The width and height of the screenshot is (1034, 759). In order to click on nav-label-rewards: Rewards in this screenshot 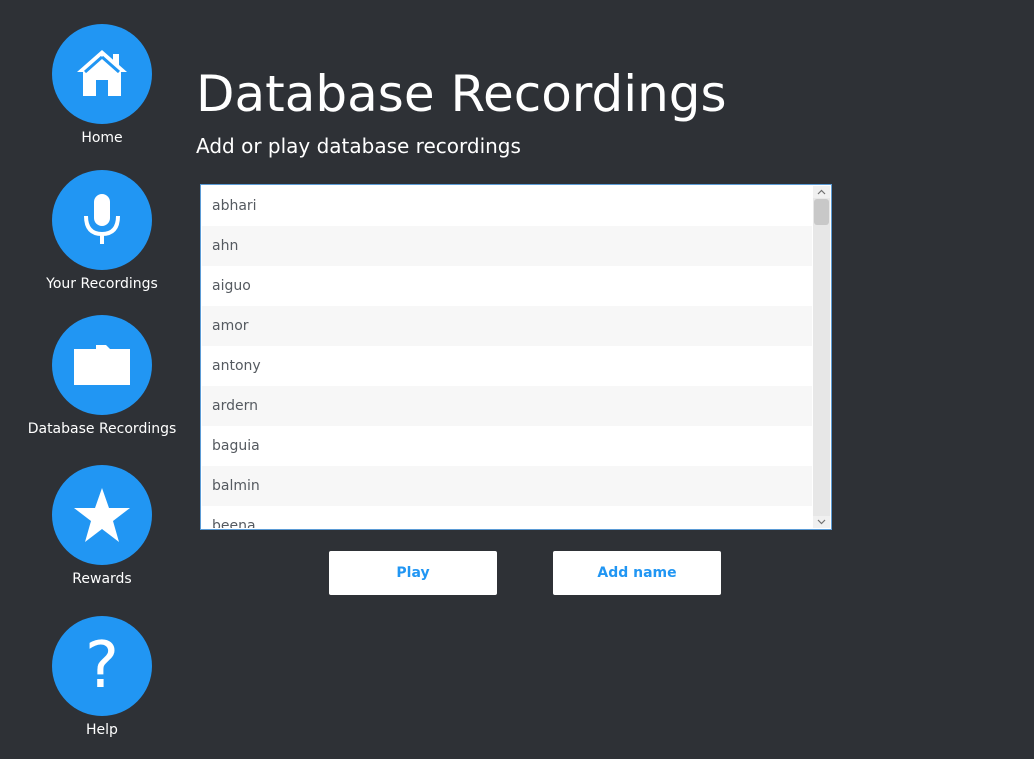, I will do `click(102, 579)`.